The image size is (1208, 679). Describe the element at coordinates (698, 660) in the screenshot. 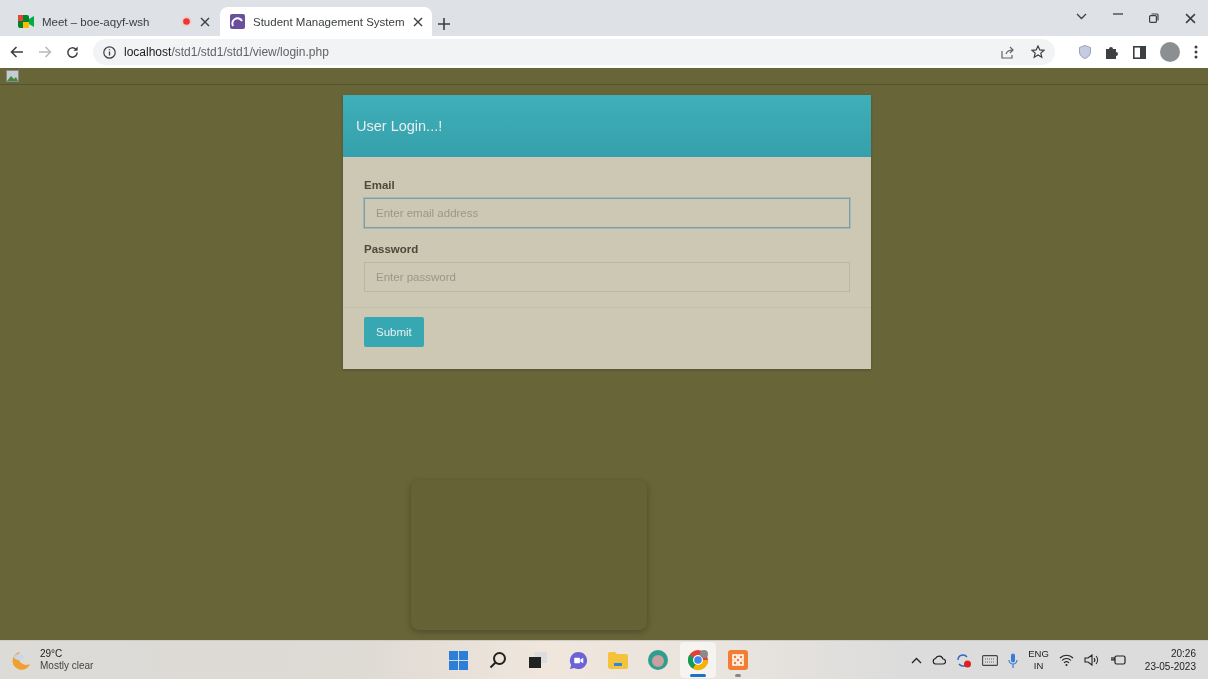

I see `chrome-icon` at that location.